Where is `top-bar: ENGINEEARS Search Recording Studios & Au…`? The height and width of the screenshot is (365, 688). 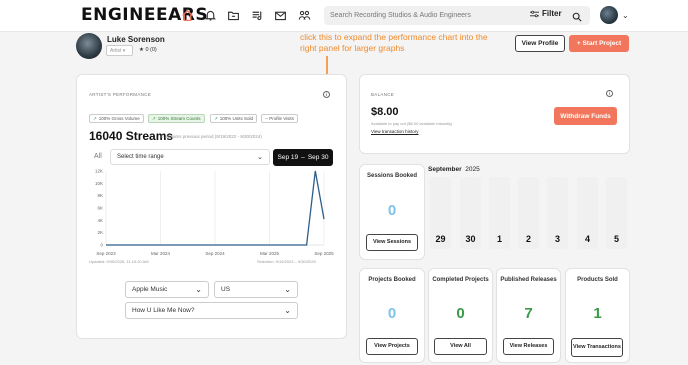
top-bar: ENGINEEARS Search Recording Studios & Au… is located at coordinates (344, 16).